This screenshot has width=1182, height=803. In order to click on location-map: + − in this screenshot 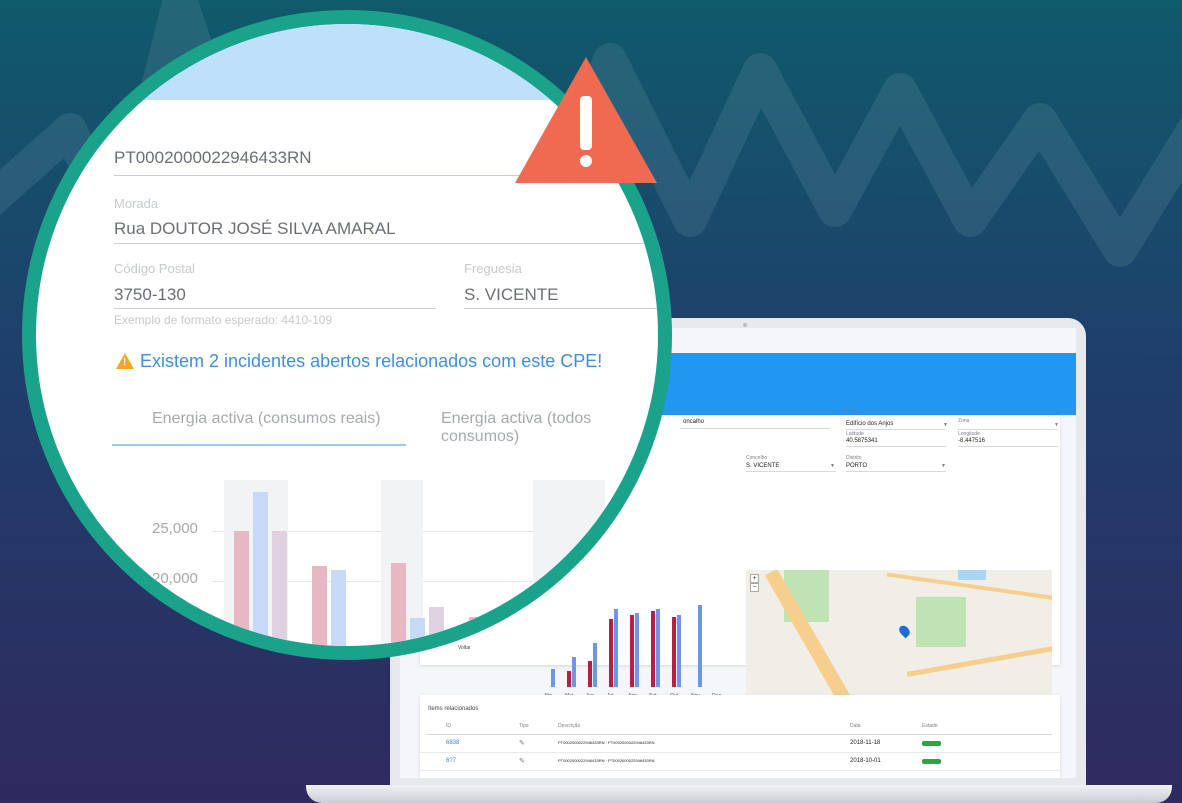, I will do `click(899, 642)`.